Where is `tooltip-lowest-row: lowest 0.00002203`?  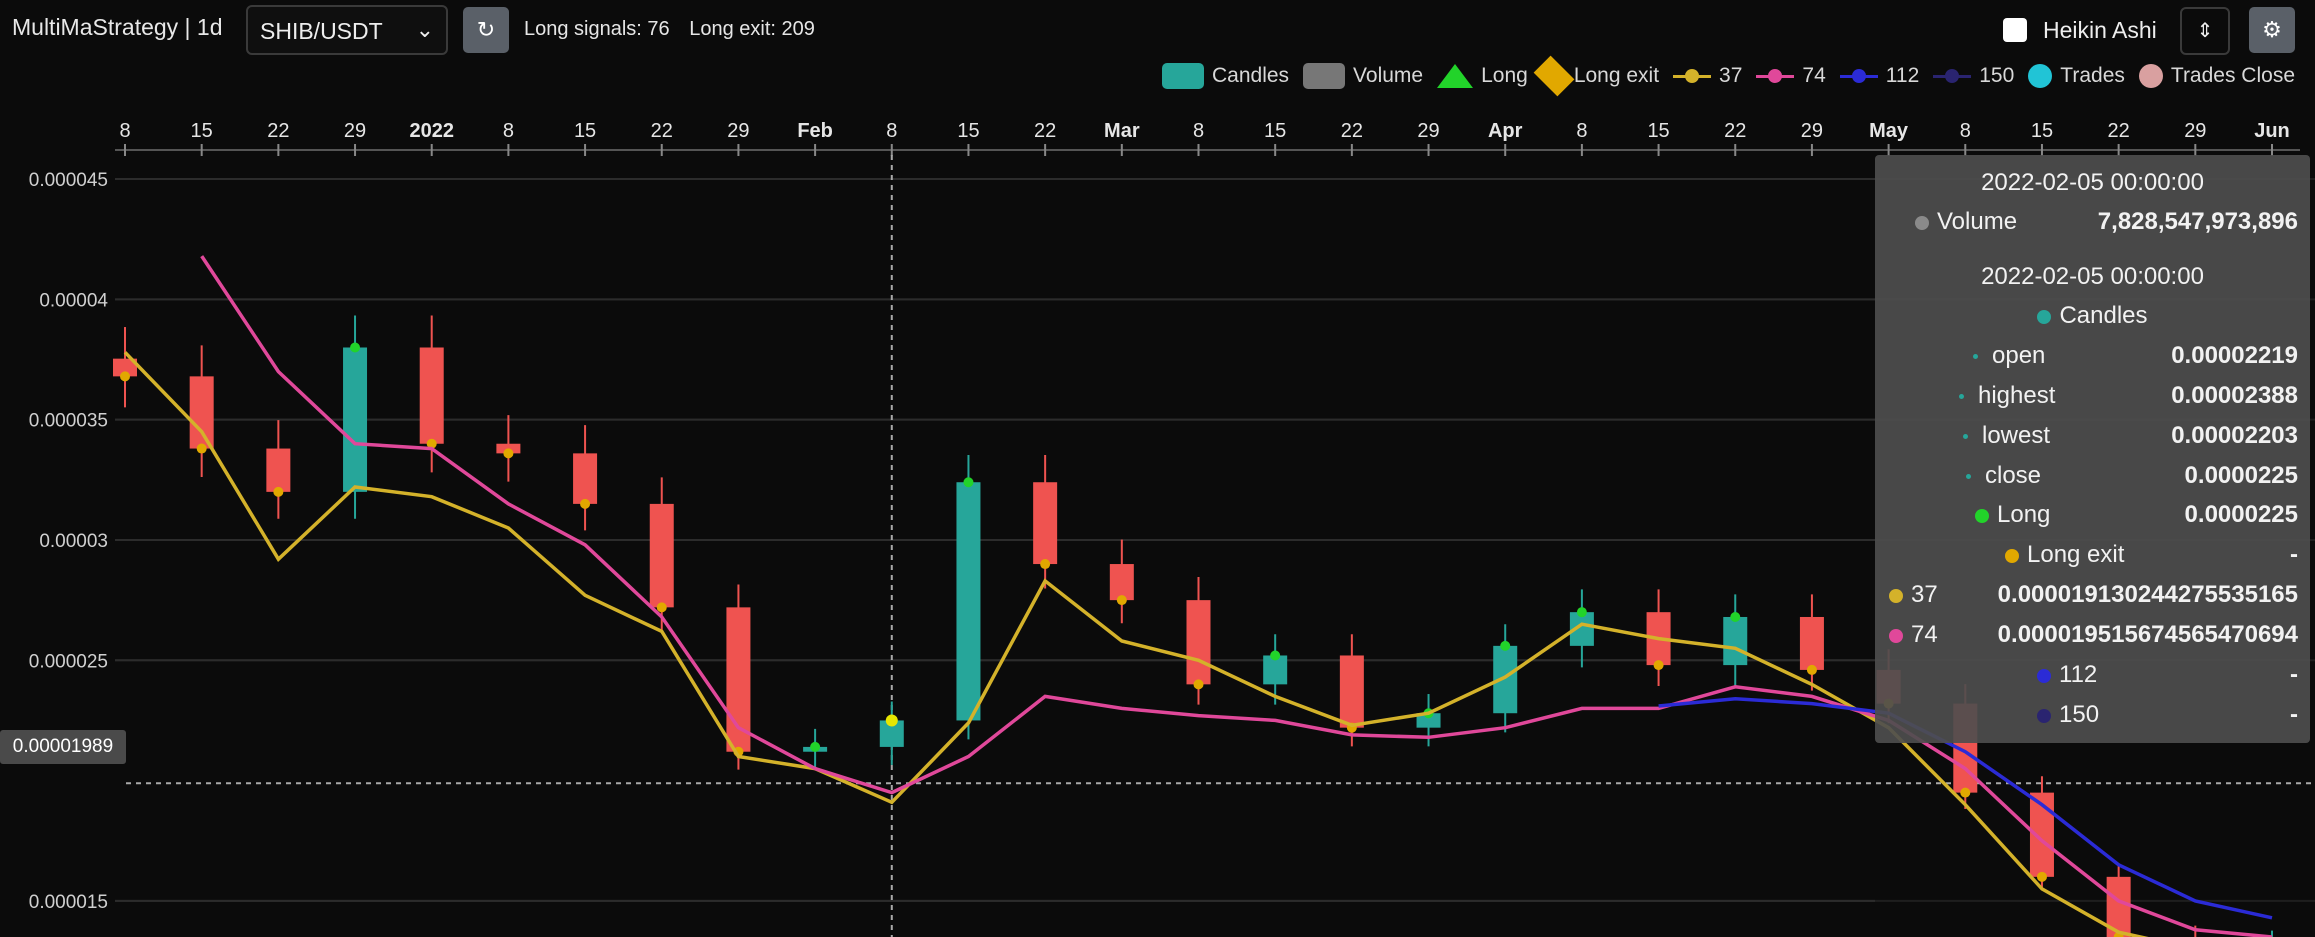
tooltip-lowest-row: lowest 0.00002203 is located at coordinates (2092, 439).